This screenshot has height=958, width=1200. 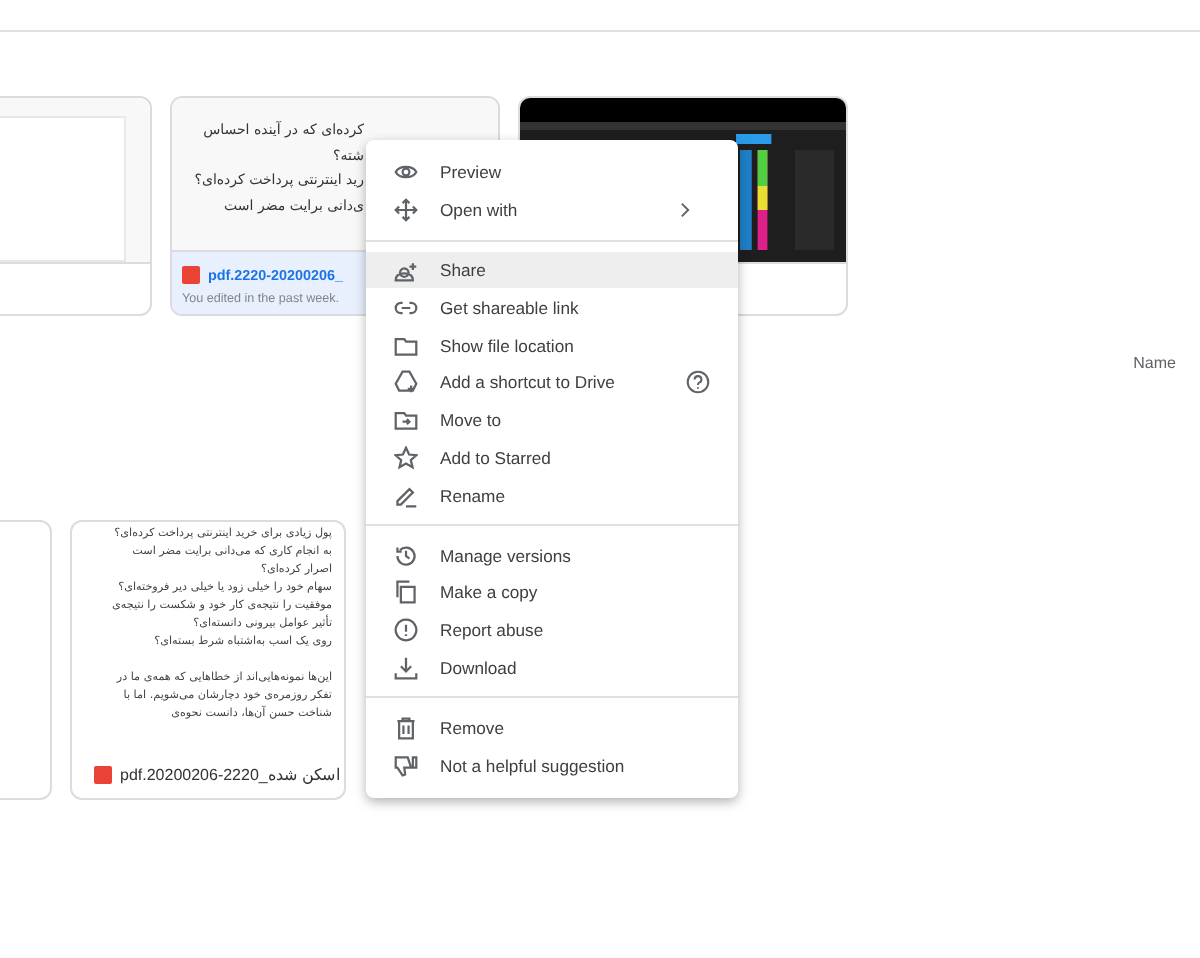 I want to click on menu-item: Manage versions, so click(x=552, y=555).